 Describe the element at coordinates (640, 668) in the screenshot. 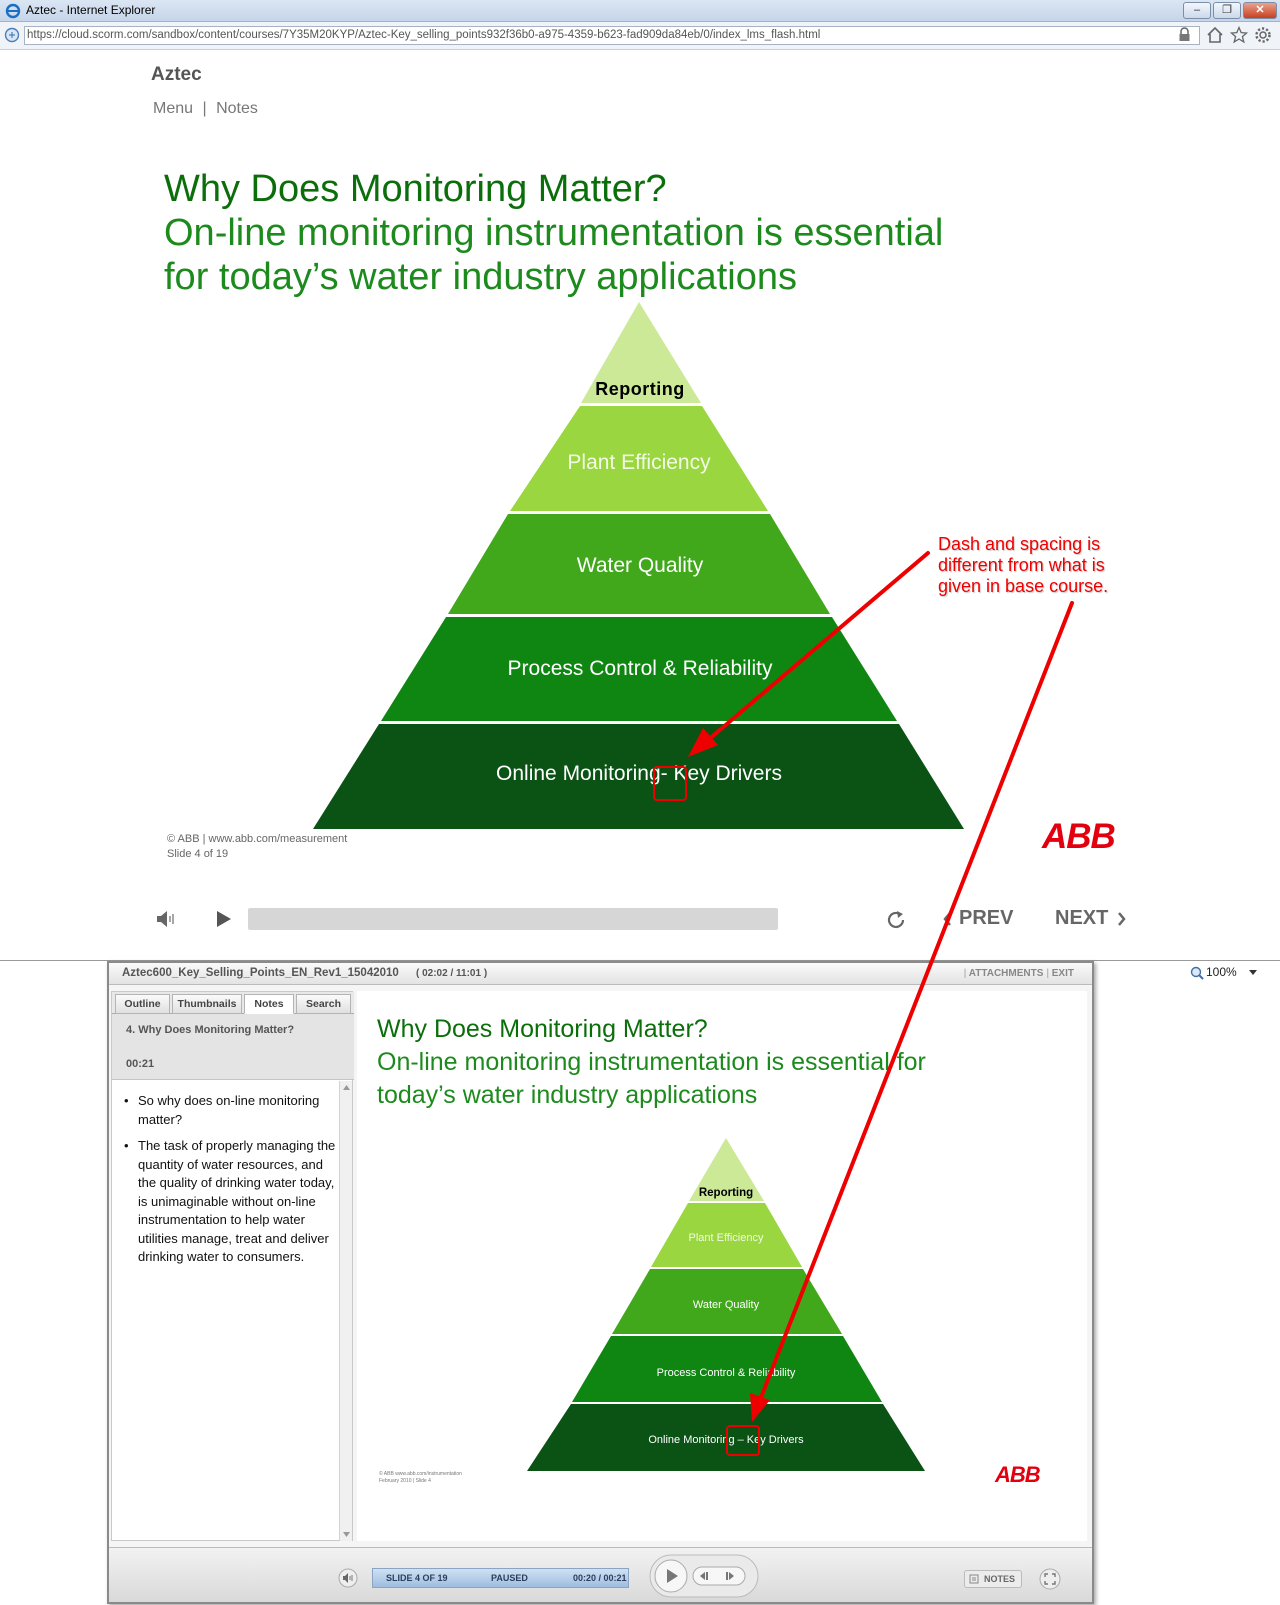

I see `pyramid-label-process-control: Process Control & Reliability` at that location.